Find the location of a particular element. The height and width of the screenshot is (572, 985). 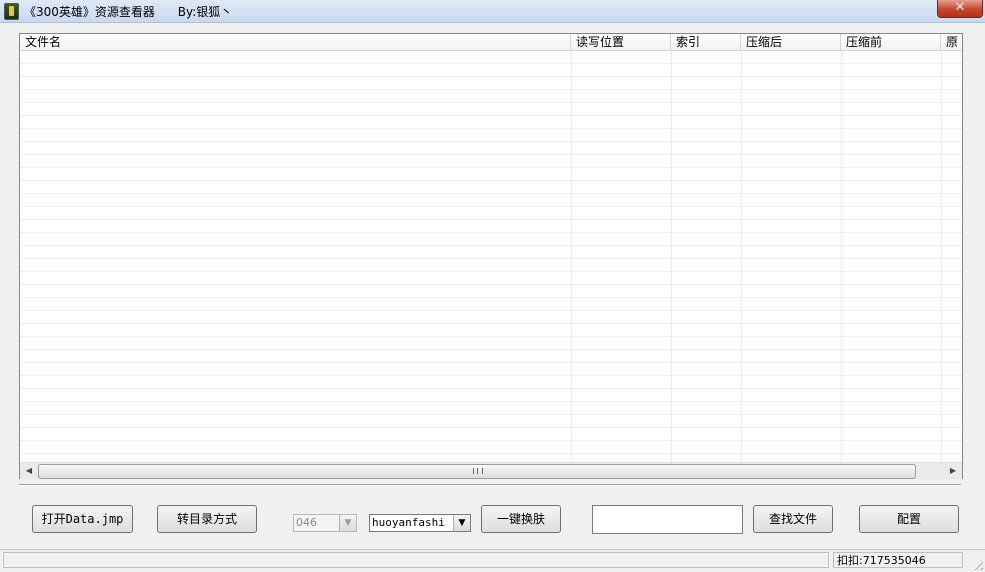

app-icon is located at coordinates (11, 11).